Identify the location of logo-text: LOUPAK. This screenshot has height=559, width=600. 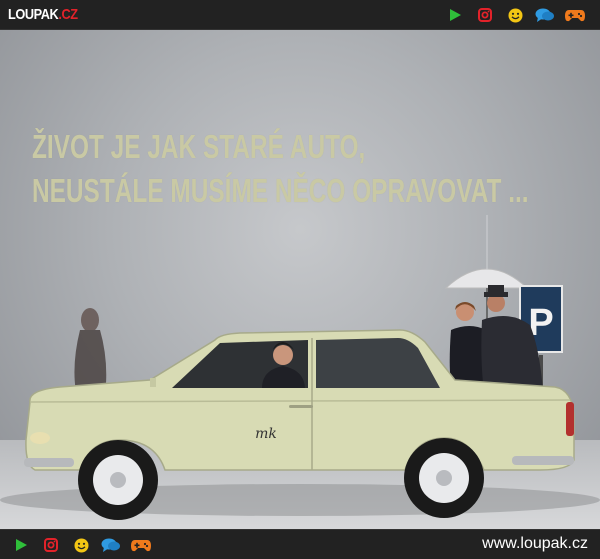
(33, 14).